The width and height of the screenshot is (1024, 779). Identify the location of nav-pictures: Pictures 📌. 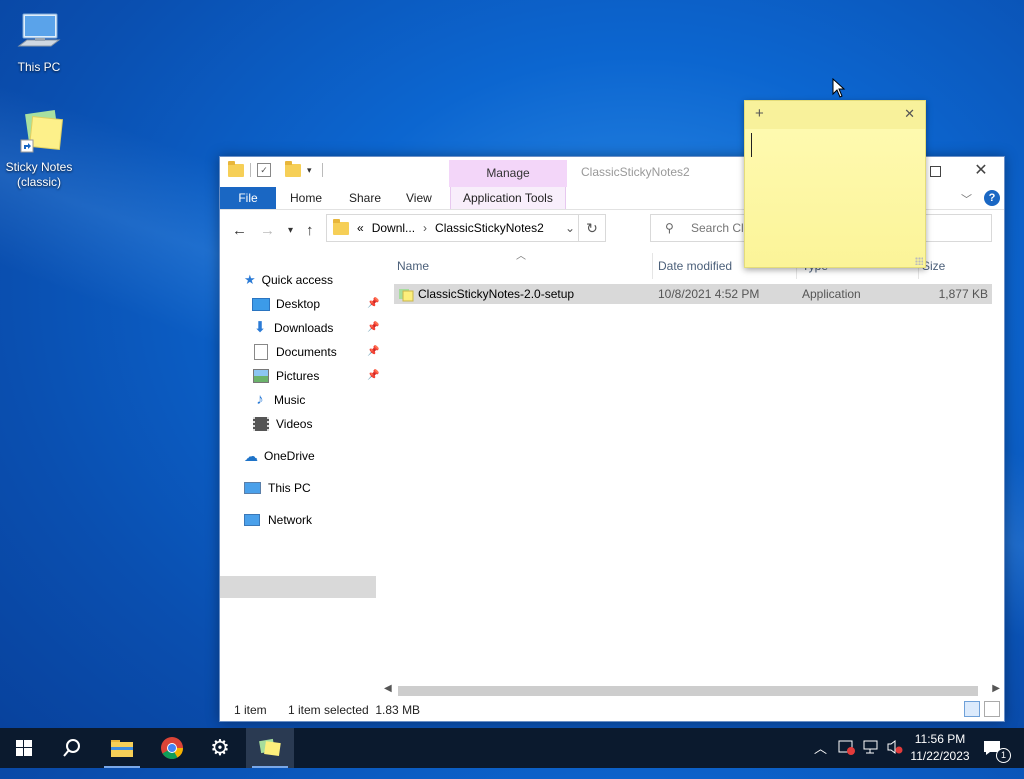
(322, 376).